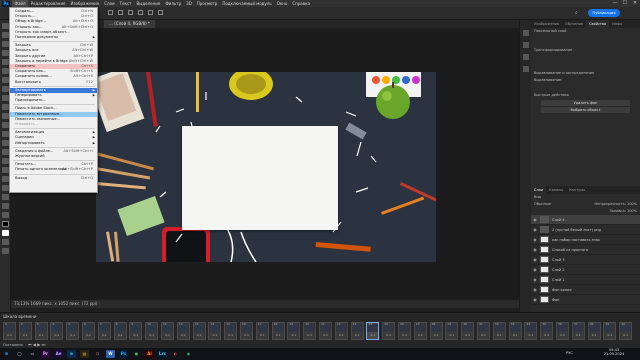 This screenshot has width=640, height=360. I want to click on file-menu-item: Последние документы ▶, so click(53, 37).